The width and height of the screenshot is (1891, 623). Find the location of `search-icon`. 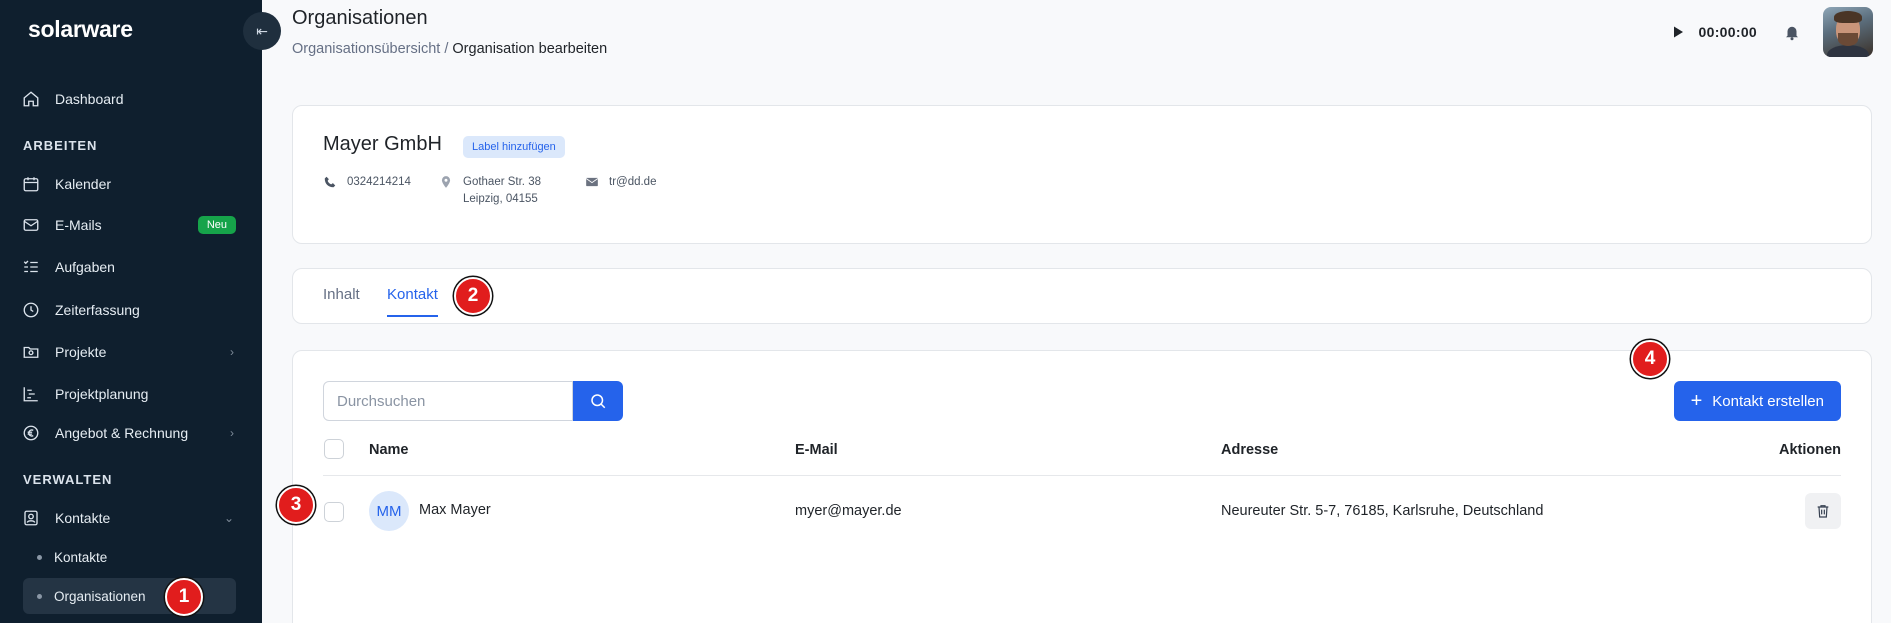

search-icon is located at coordinates (598, 401).